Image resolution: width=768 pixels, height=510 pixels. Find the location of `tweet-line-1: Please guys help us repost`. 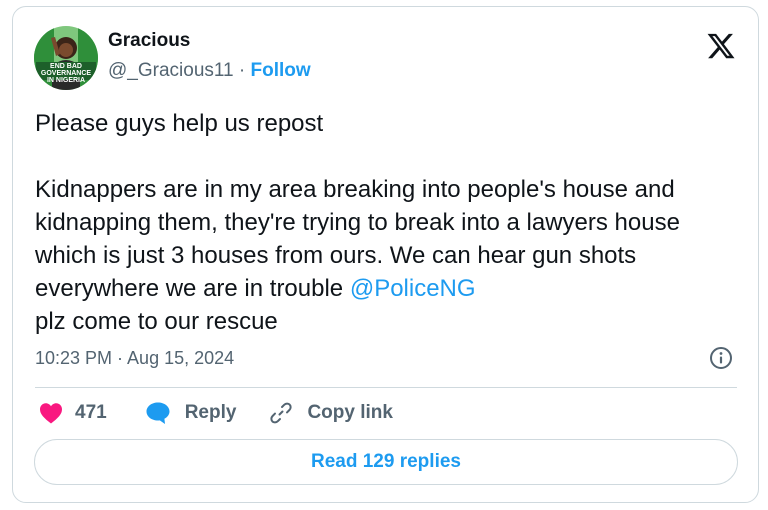

tweet-line-1: Please guys help us repost is located at coordinates (179, 123).